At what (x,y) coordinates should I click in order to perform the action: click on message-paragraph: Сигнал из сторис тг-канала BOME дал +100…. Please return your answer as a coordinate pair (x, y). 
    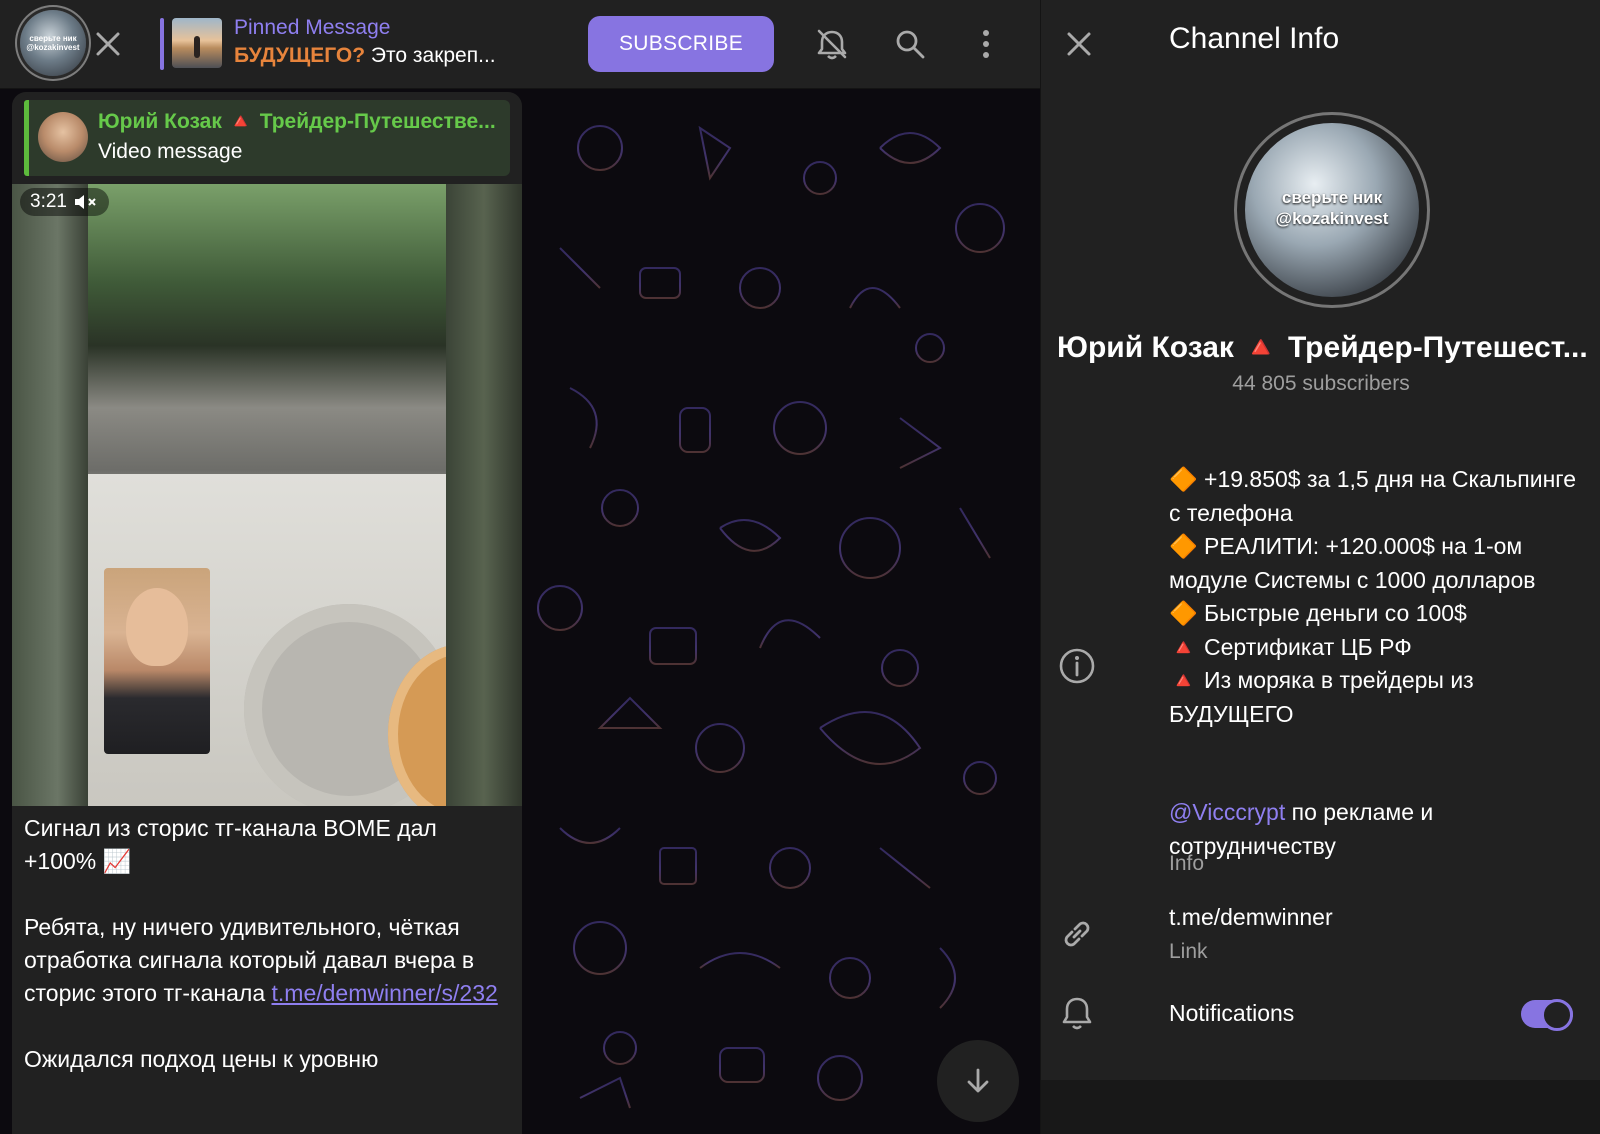
    Looking at the image, I should click on (230, 844).